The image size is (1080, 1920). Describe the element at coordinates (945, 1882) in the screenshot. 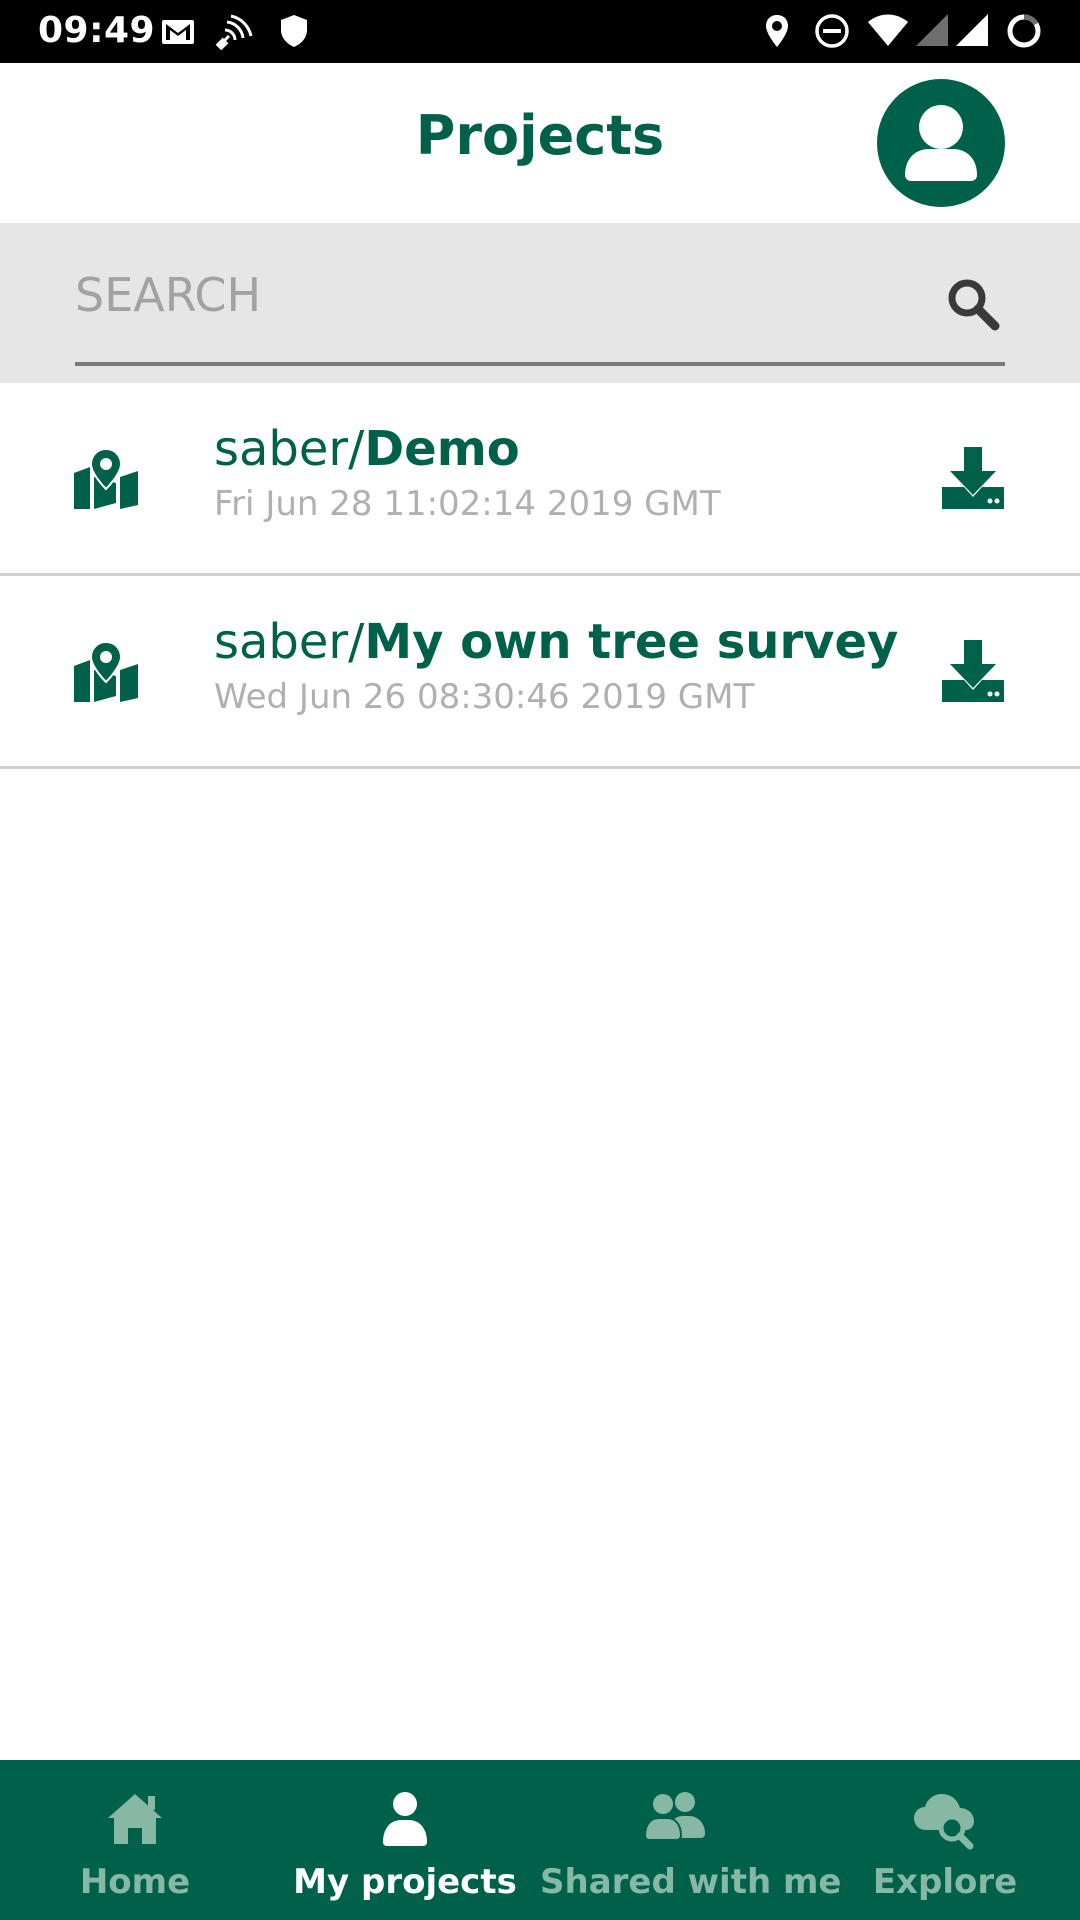

I see `nav-label-explore: Explore` at that location.